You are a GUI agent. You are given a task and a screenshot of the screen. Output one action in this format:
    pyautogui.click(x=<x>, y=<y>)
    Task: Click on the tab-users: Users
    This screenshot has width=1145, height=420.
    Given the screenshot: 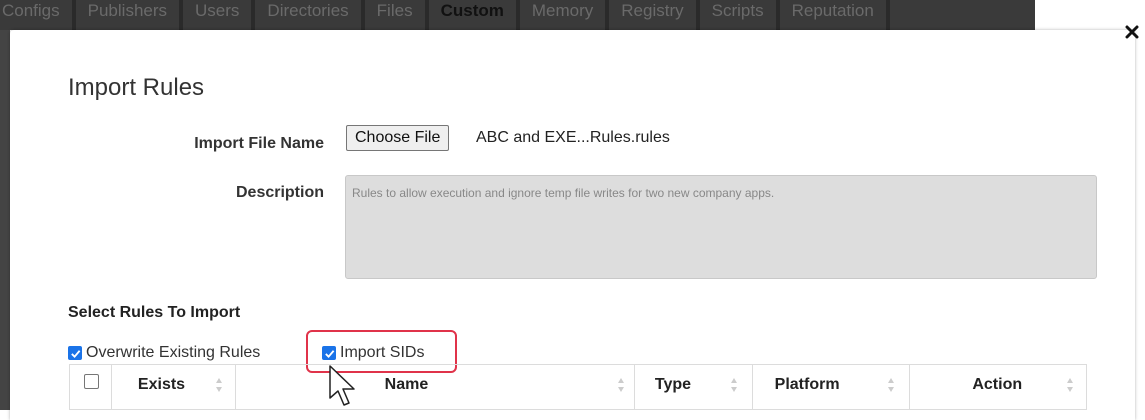 What is the action you would take?
    pyautogui.click(x=219, y=15)
    